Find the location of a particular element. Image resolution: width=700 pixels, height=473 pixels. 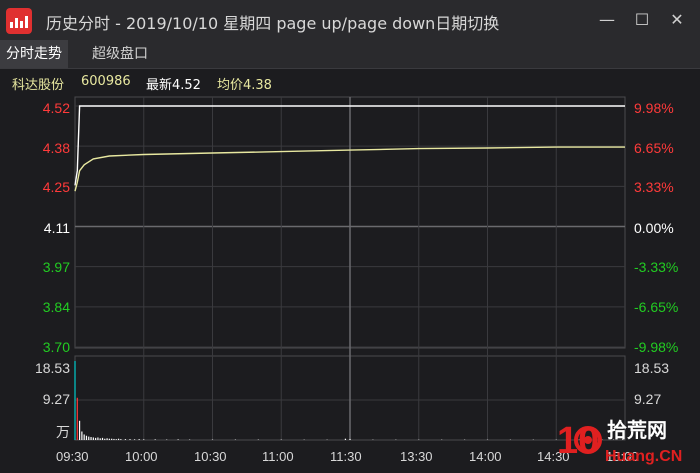

time-tick-label: 13:30 is located at coordinates (416, 456).